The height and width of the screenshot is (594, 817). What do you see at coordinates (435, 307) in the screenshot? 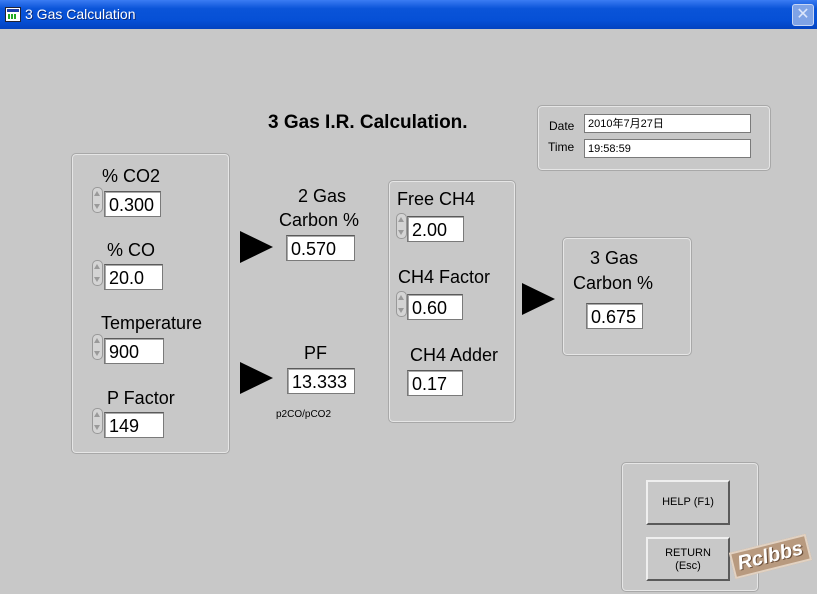
I see `ch4-factor-field: 0.60` at bounding box center [435, 307].